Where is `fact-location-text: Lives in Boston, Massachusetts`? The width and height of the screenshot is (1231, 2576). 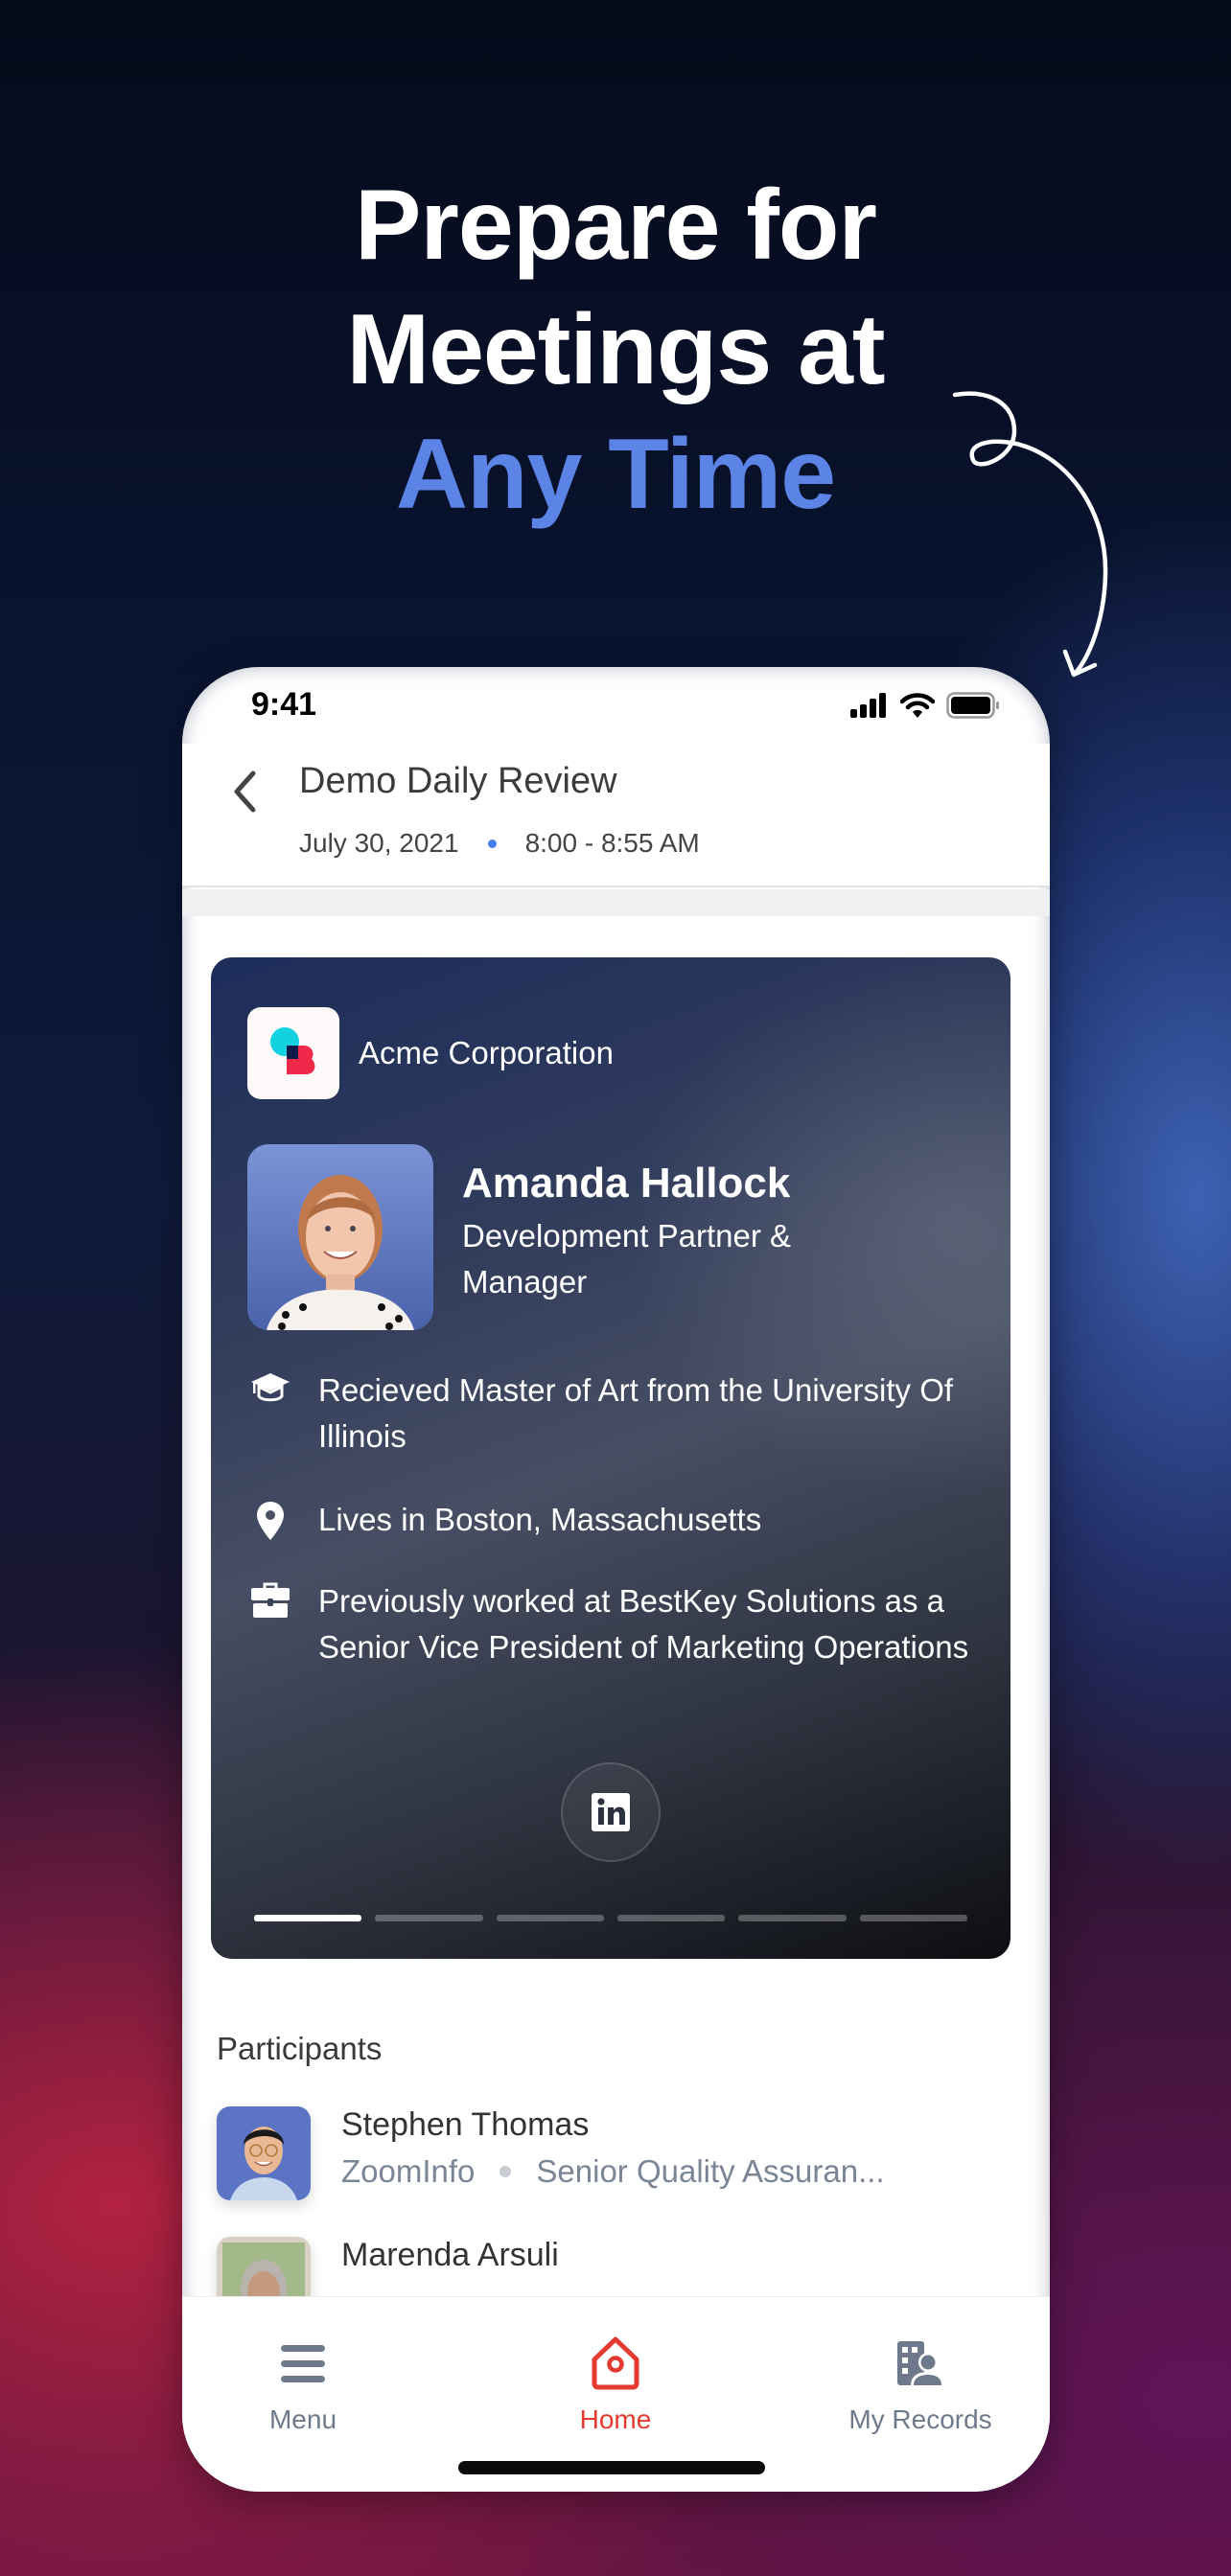
fact-location-text: Lives in Boston, Massachusetts is located at coordinates (540, 1519).